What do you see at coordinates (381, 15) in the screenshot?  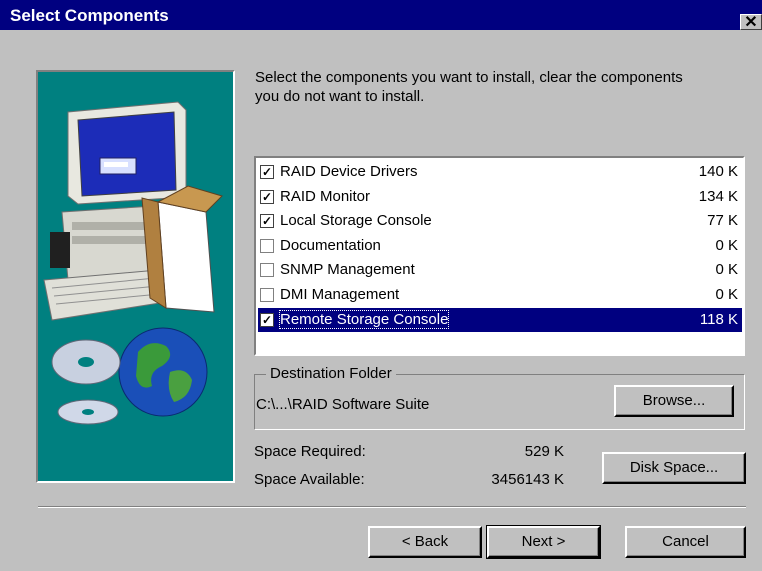 I see `title-bar: Select Components` at bounding box center [381, 15].